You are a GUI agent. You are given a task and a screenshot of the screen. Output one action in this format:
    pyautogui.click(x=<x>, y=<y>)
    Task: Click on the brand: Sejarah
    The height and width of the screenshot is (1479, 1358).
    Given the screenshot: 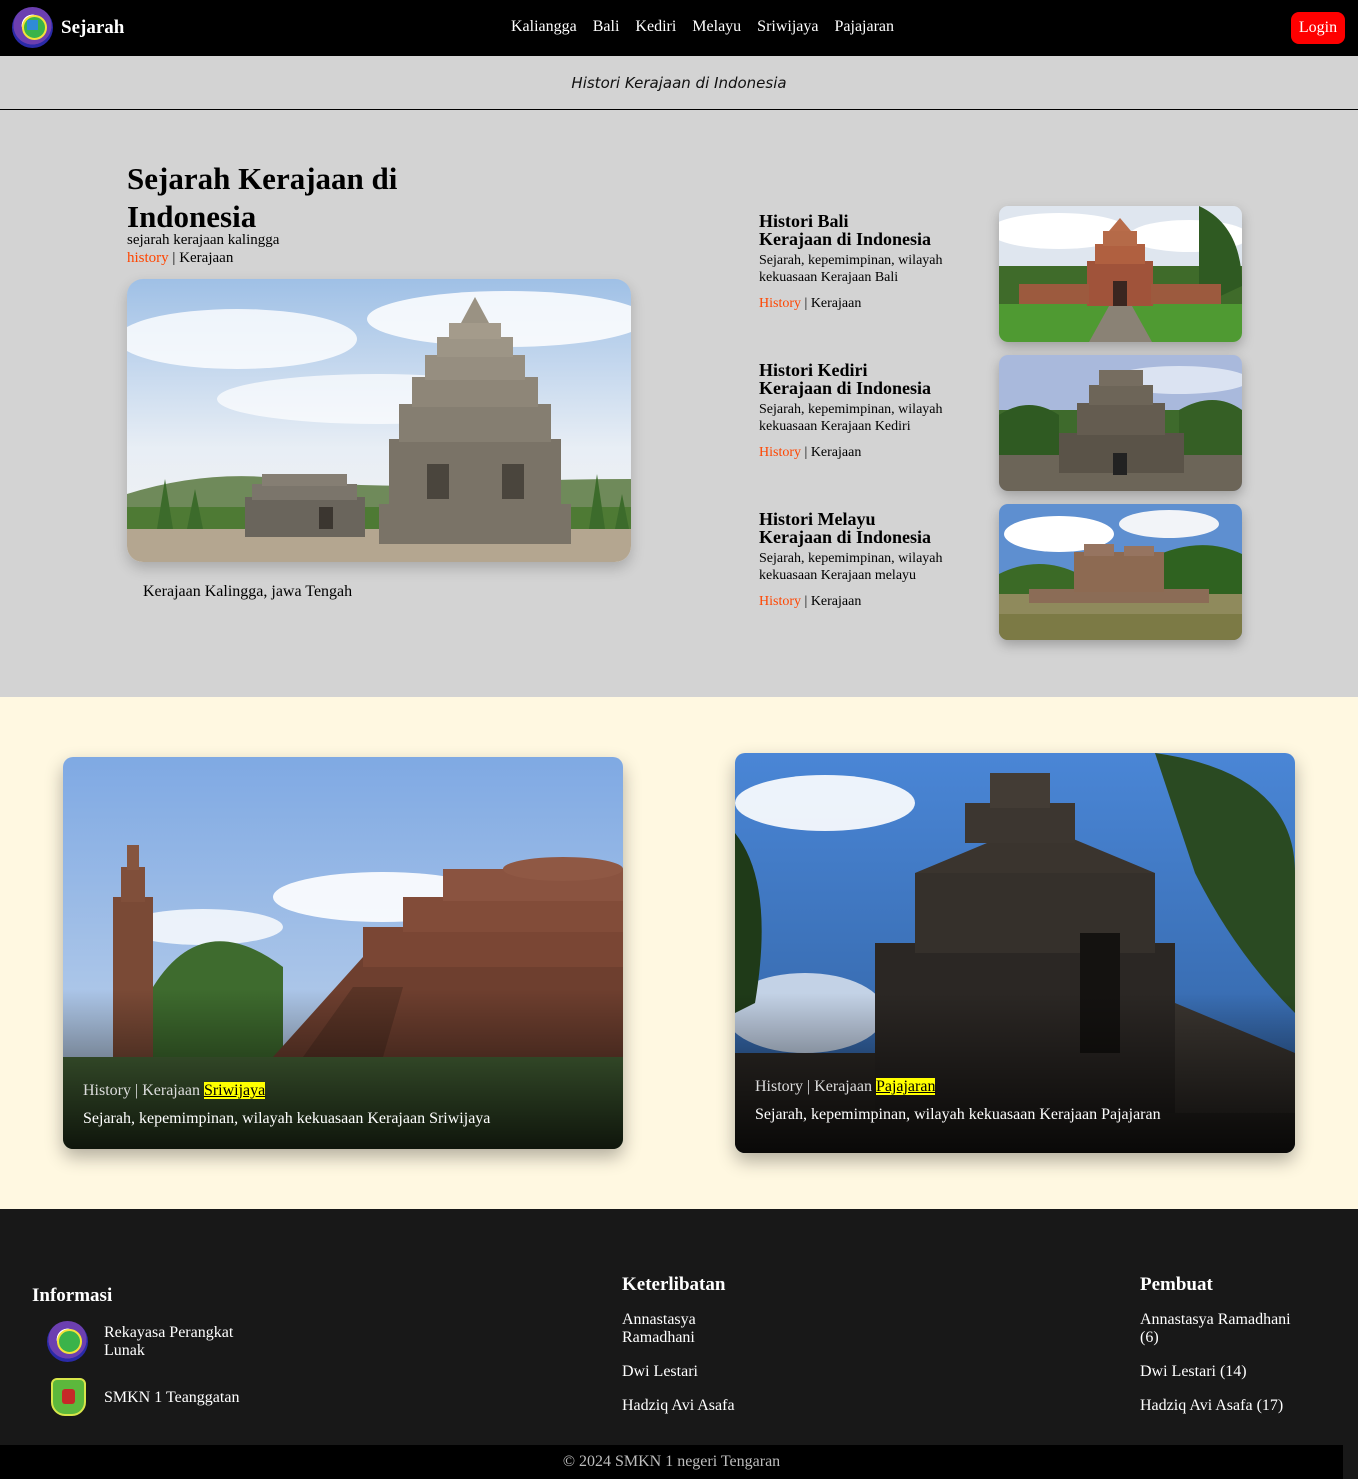 What is the action you would take?
    pyautogui.click(x=68, y=27)
    